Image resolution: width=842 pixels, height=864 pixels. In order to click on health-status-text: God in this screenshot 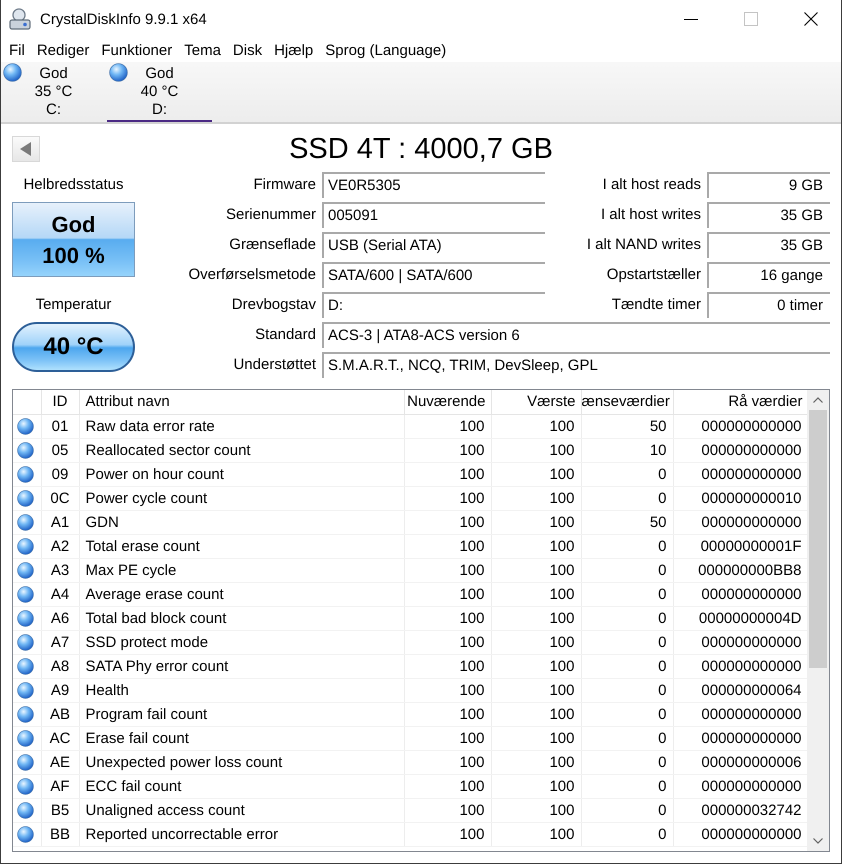, I will do `click(74, 224)`.